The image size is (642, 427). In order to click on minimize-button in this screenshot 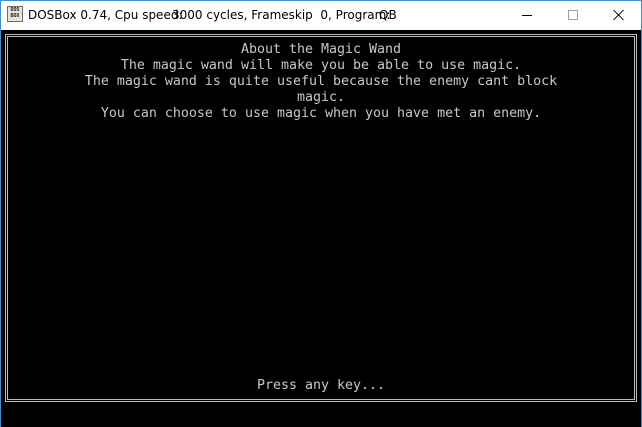, I will do `click(527, 15)`.